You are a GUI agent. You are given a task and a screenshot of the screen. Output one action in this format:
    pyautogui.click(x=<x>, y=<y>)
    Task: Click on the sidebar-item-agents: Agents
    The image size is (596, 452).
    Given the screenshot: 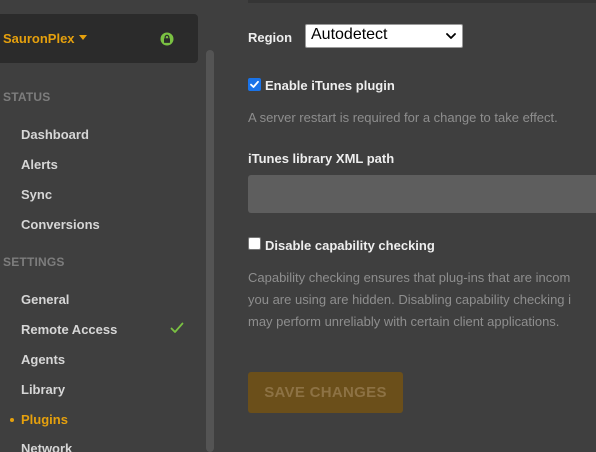 What is the action you would take?
    pyautogui.click(x=43, y=359)
    